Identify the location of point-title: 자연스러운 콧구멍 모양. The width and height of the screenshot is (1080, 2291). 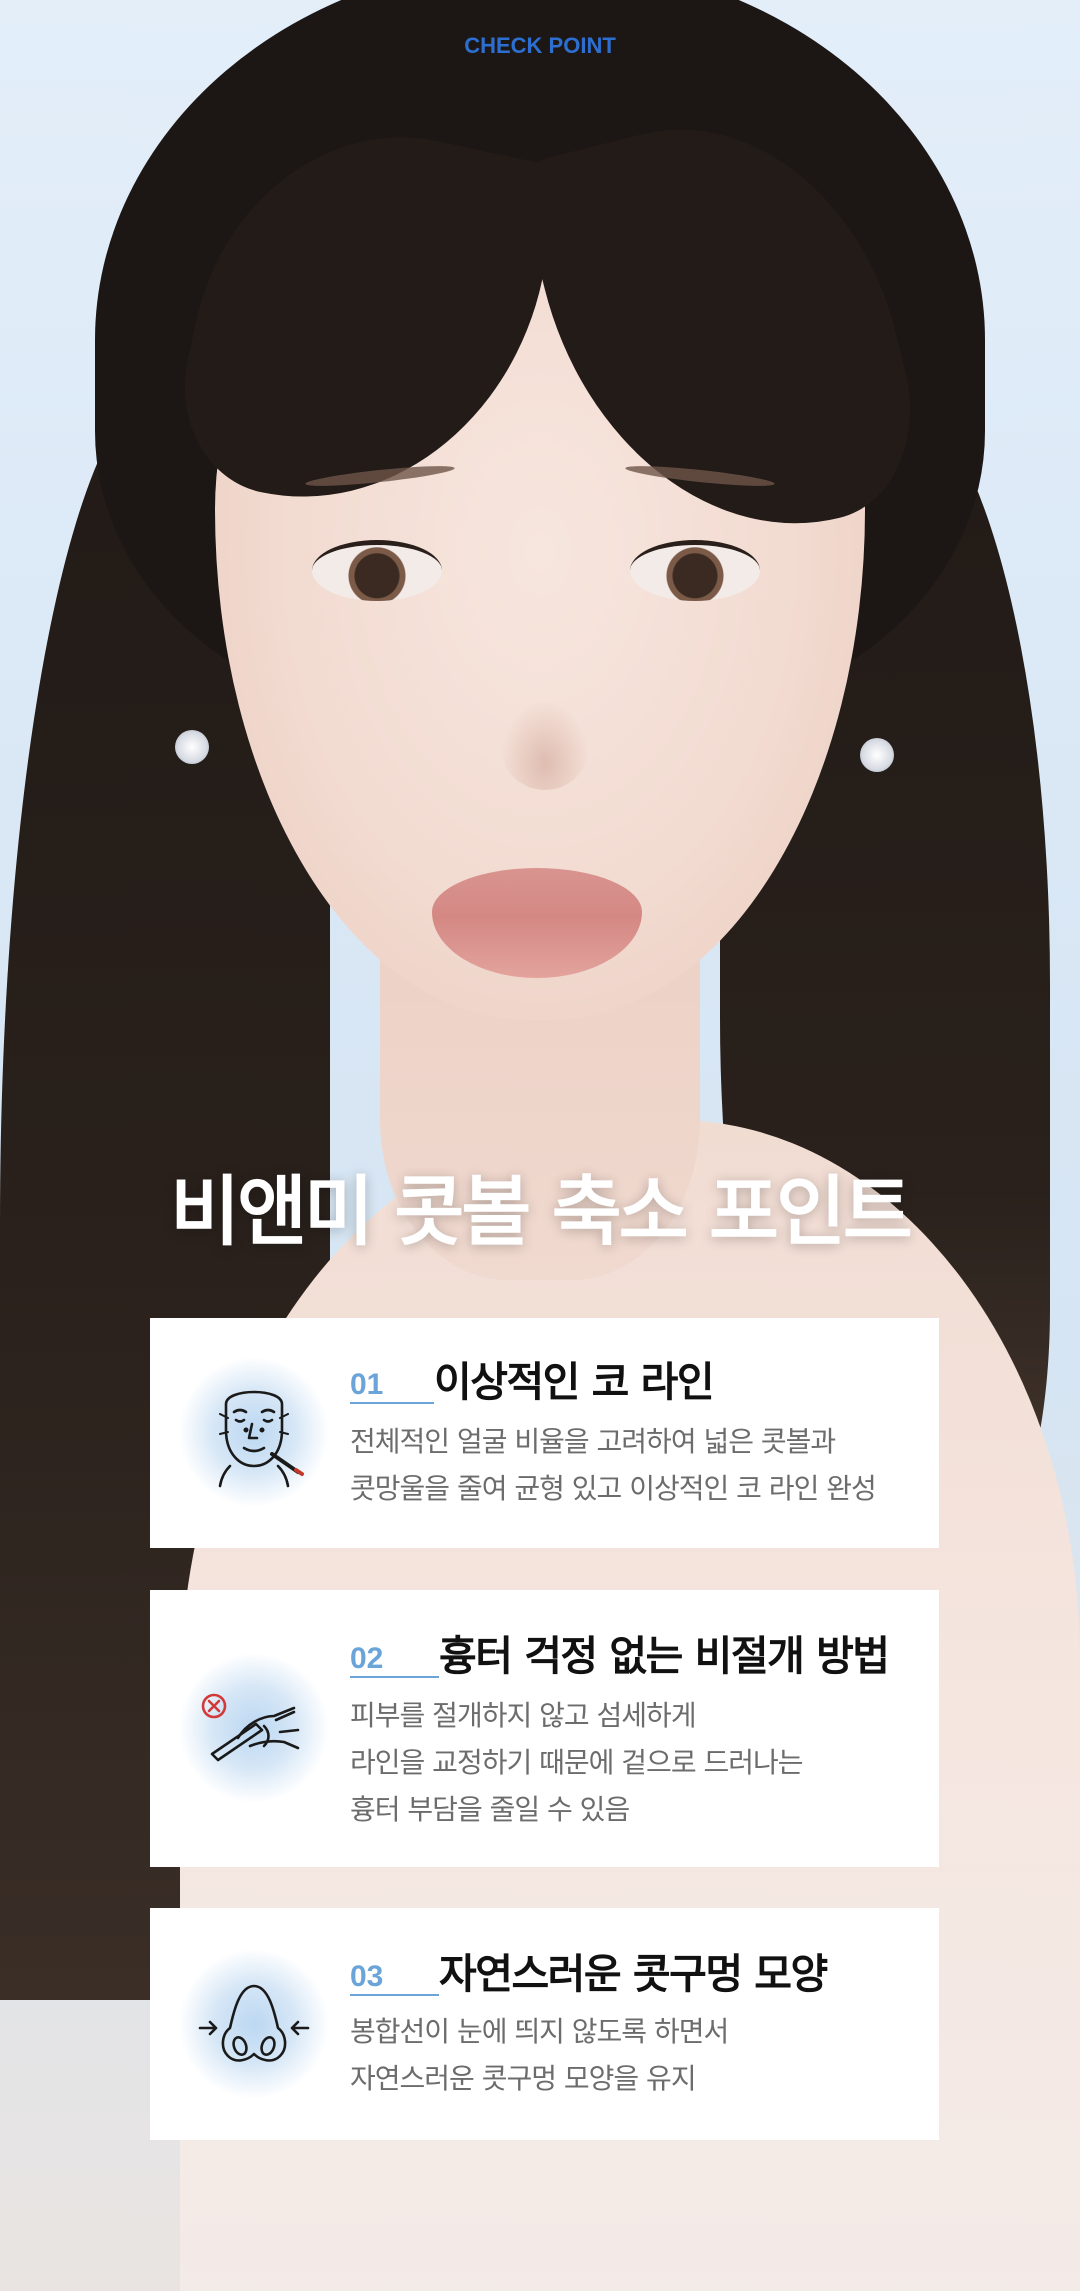
(633, 1974).